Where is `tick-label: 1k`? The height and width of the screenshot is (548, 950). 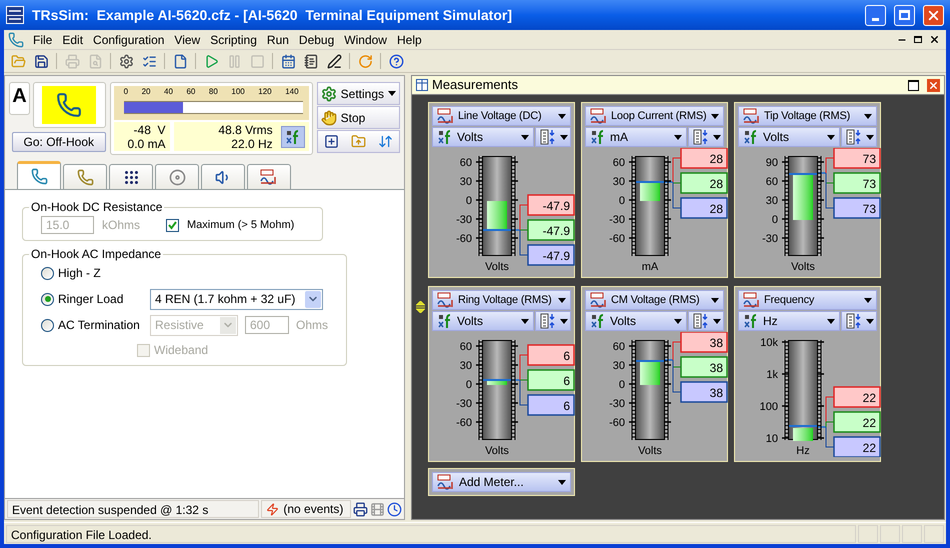
tick-label: 1k is located at coordinates (772, 375).